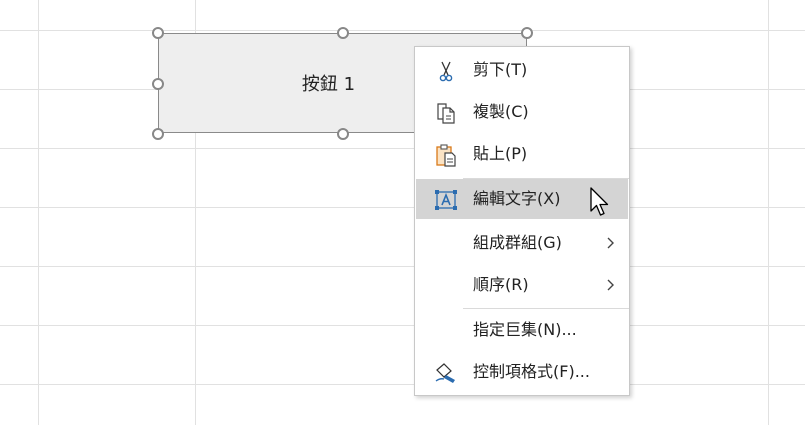 The image size is (805, 425). I want to click on resize-handle-bottom-middle, so click(343, 134).